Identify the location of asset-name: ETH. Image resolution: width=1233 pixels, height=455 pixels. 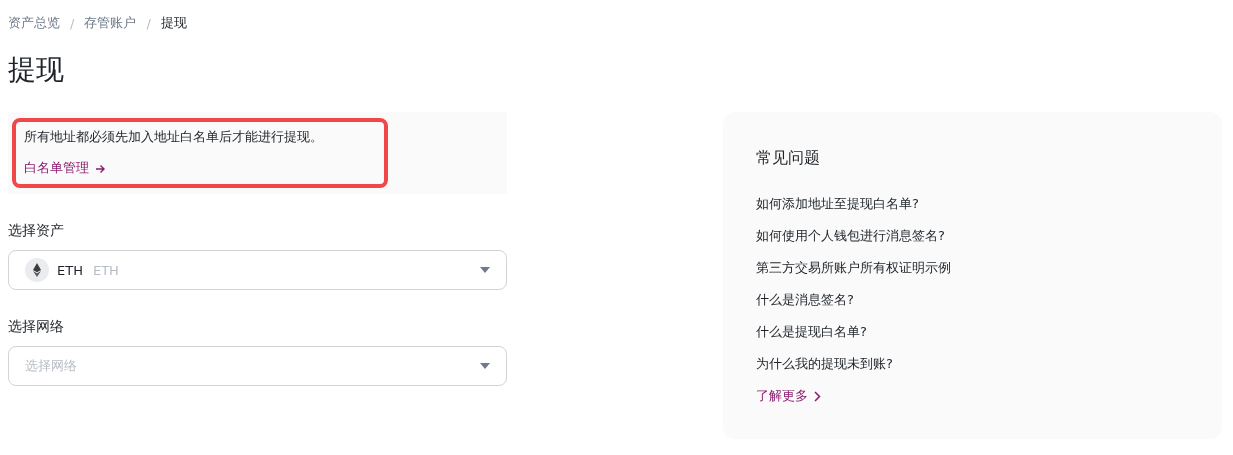
(105, 270).